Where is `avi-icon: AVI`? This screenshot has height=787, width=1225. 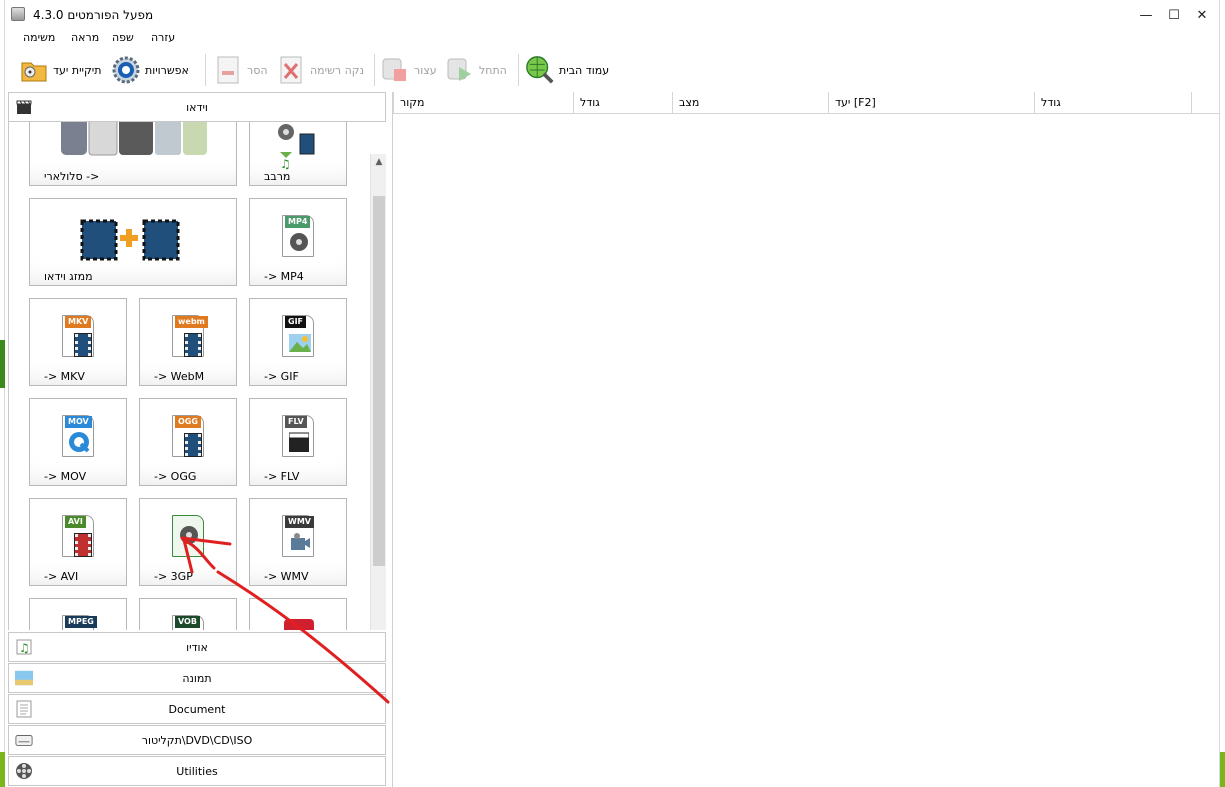 avi-icon: AVI is located at coordinates (78, 540).